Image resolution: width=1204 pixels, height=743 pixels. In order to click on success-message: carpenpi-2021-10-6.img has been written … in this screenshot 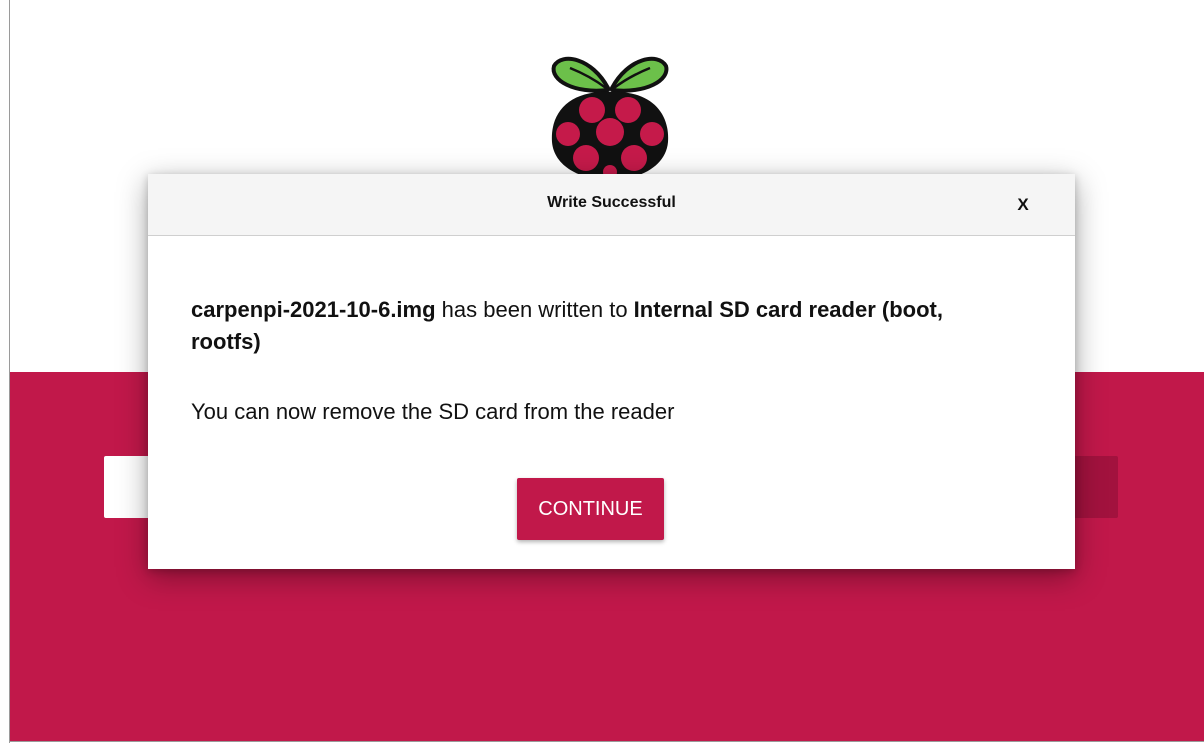, I will do `click(601, 326)`.